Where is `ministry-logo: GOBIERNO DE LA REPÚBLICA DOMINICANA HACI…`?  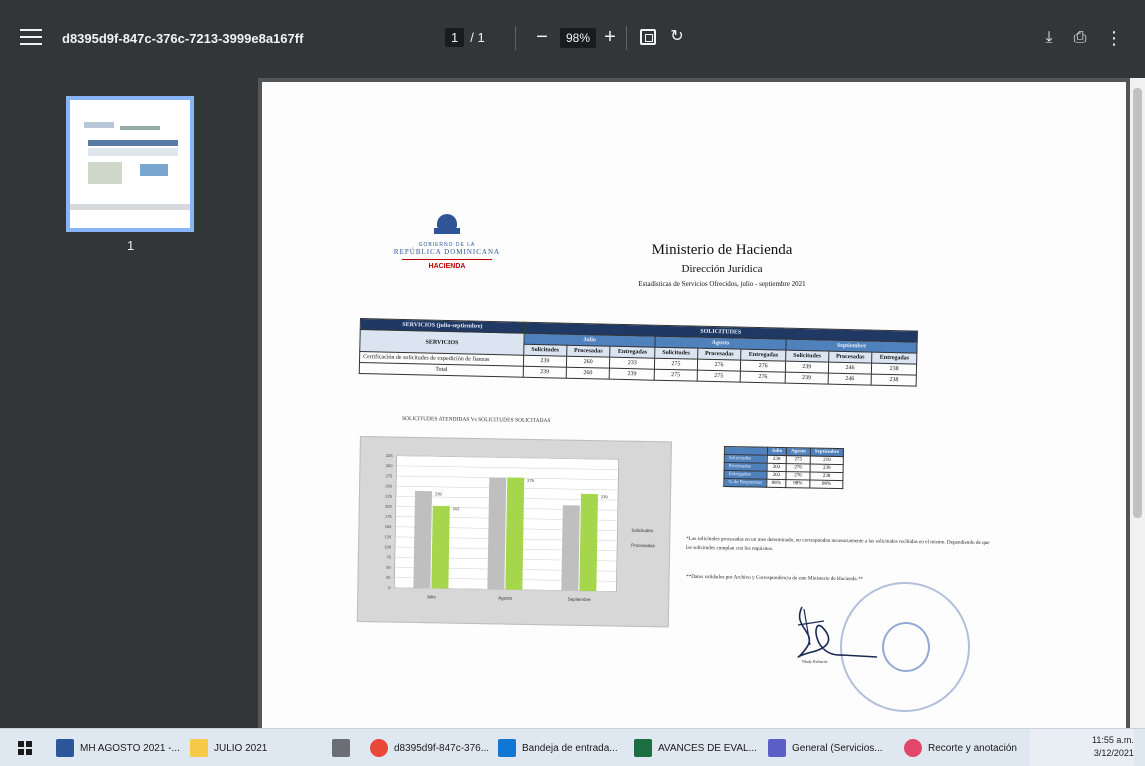 ministry-logo: GOBIERNO DE LA REPÚBLICA DOMINICANA HACI… is located at coordinates (447, 241).